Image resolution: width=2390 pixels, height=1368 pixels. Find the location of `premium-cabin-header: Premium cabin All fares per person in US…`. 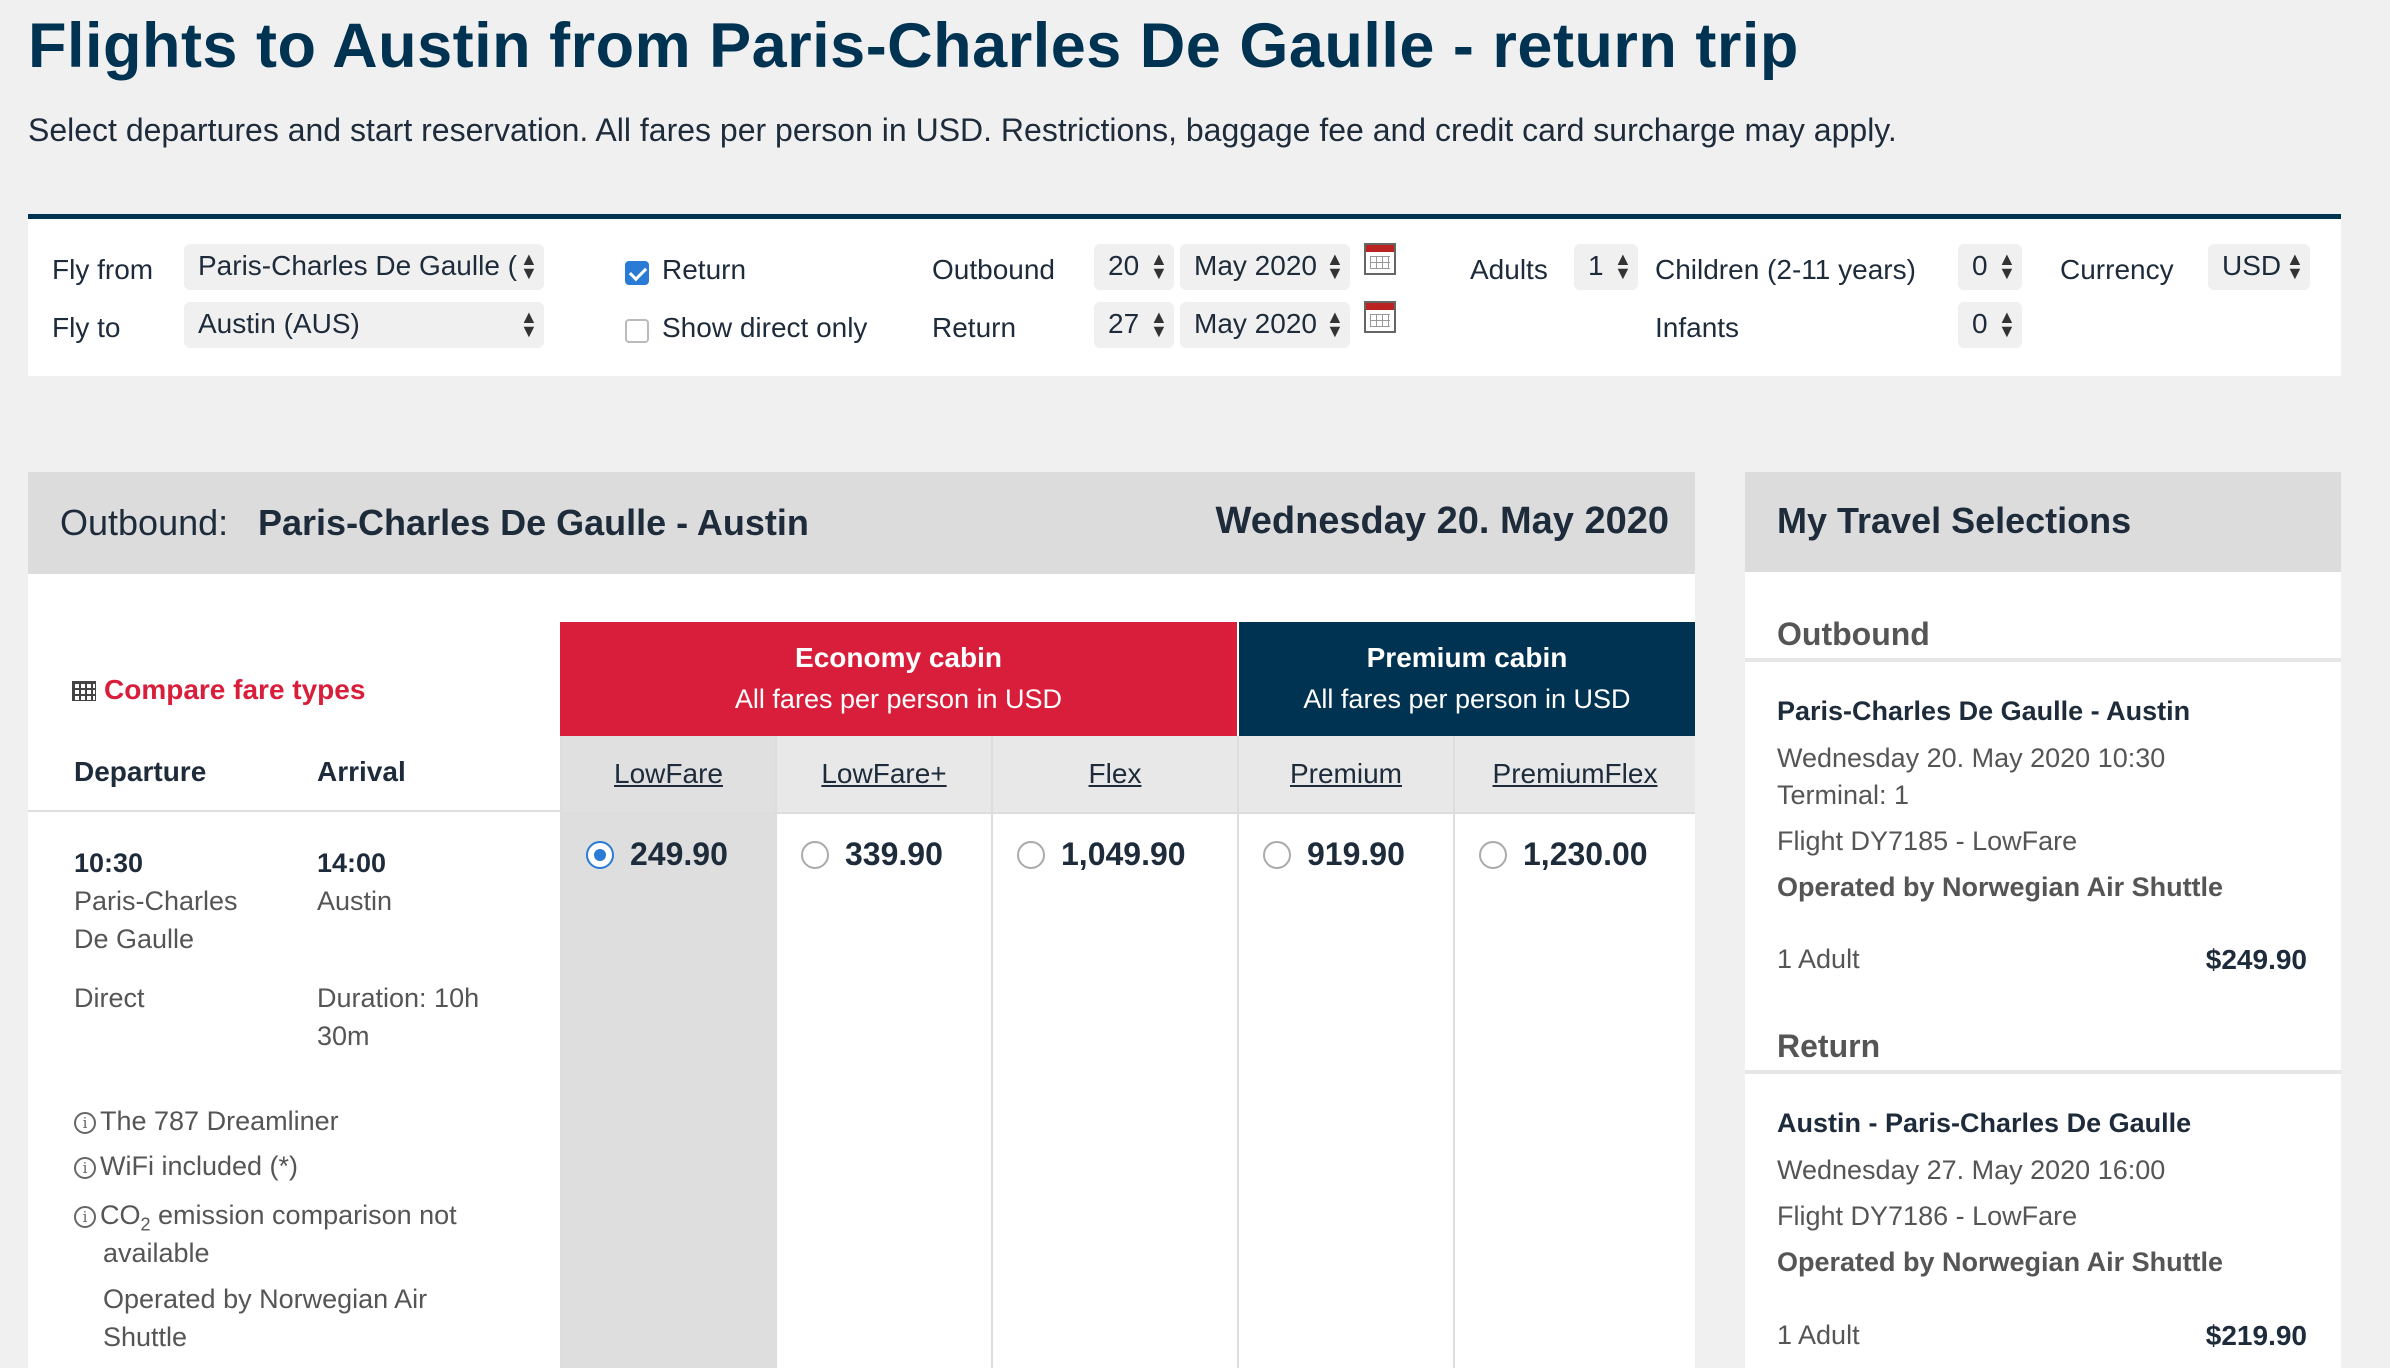

premium-cabin-header: Premium cabin All fares per person in US… is located at coordinates (1467, 679).